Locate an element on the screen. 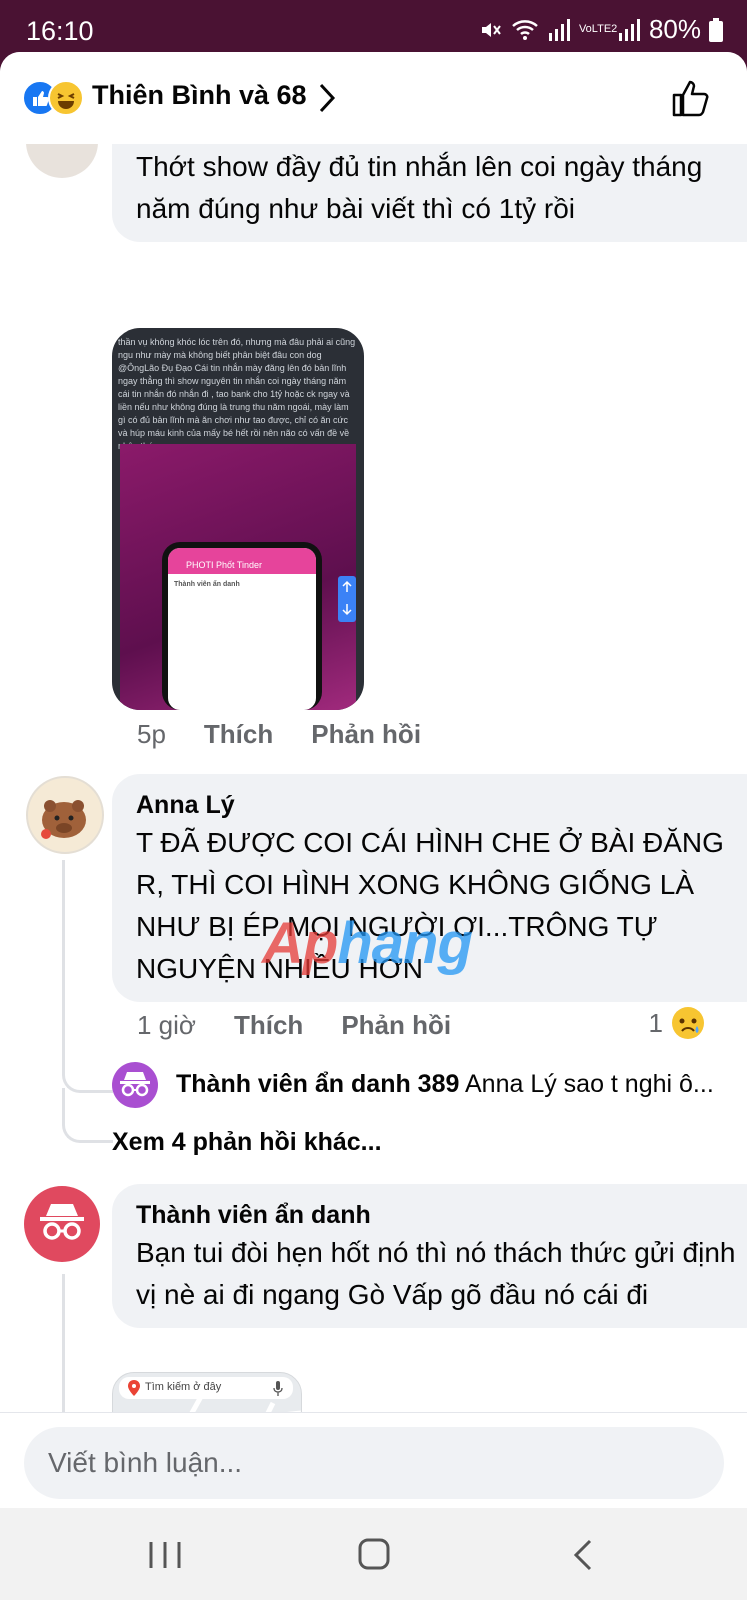  reaction-summary: 1 is located at coordinates (677, 1023).